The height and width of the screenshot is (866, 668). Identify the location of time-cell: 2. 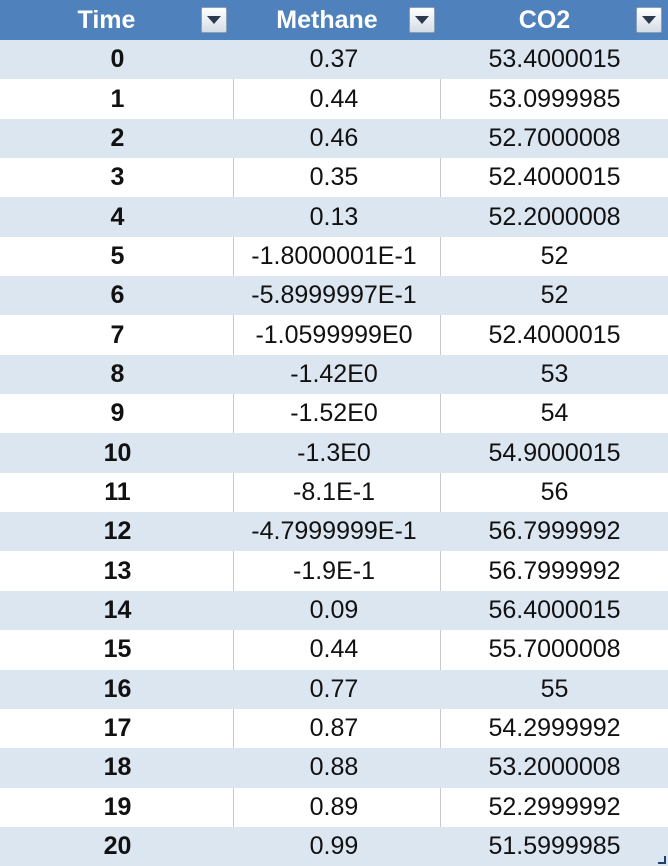
(116, 138).